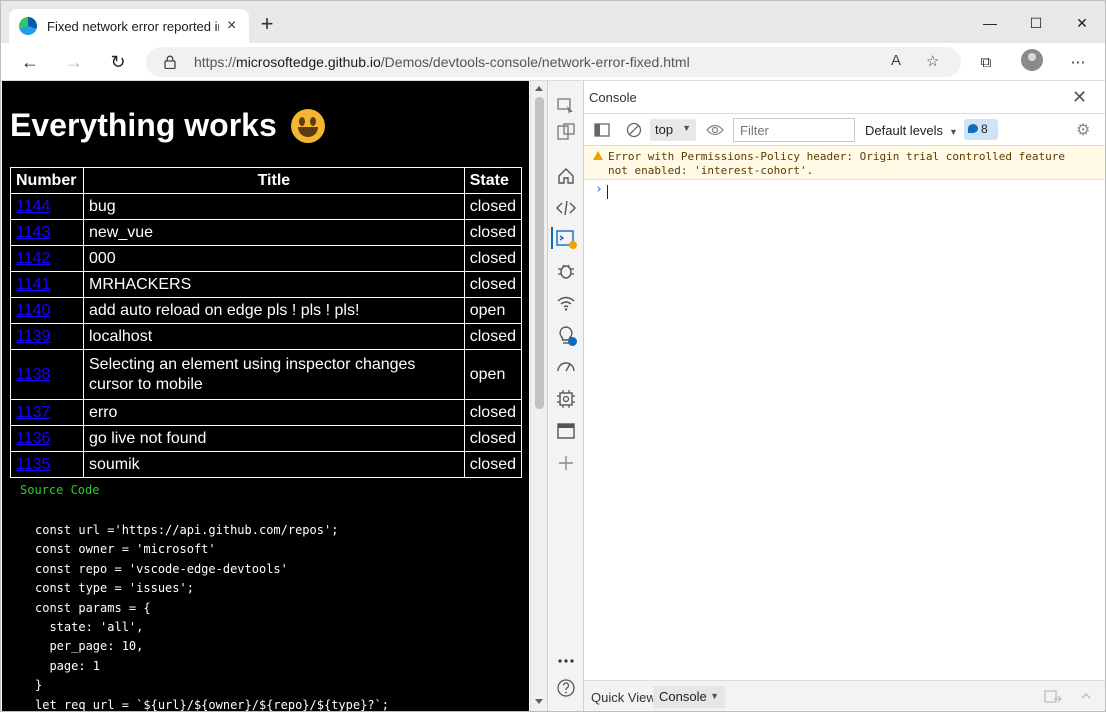 The image size is (1106, 712). I want to click on filter-input, so click(794, 130).